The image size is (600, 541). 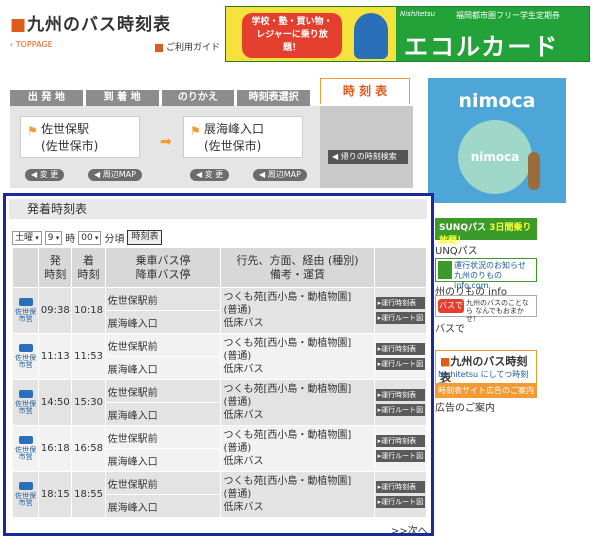 What do you see at coordinates (88, 310) in the screenshot?
I see `arrival-time: 10:18` at bounding box center [88, 310].